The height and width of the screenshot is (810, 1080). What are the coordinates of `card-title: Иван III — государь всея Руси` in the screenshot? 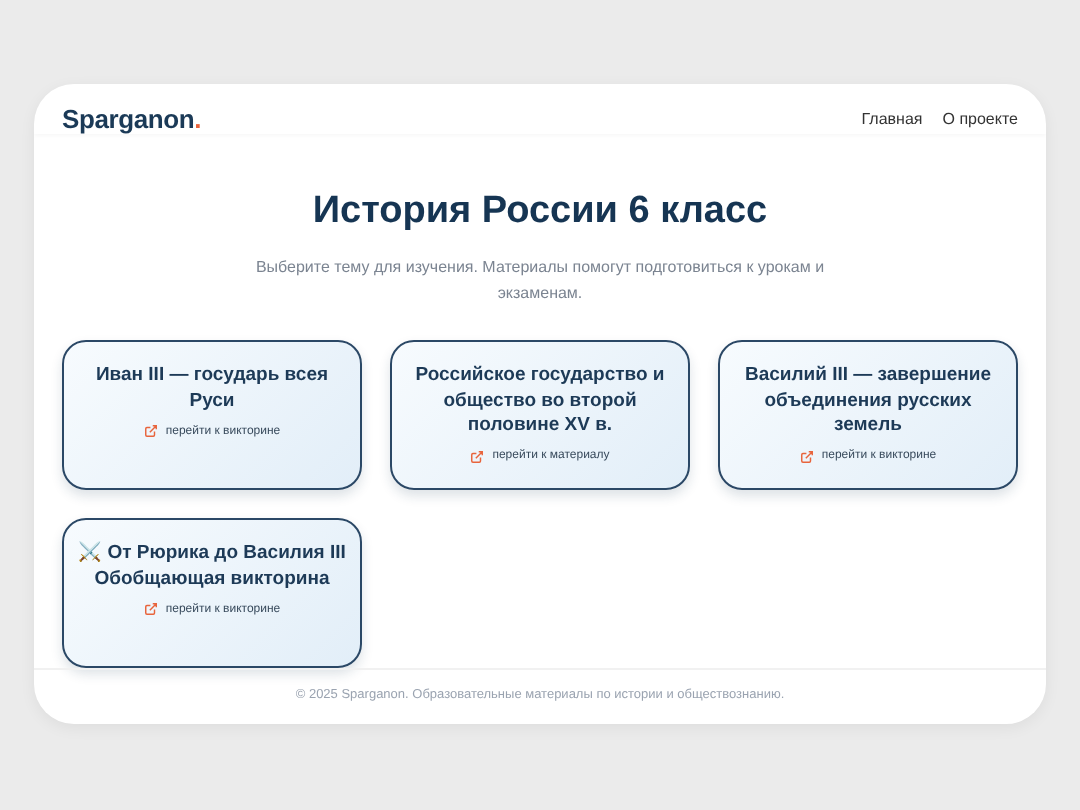 It's located at (212, 389).